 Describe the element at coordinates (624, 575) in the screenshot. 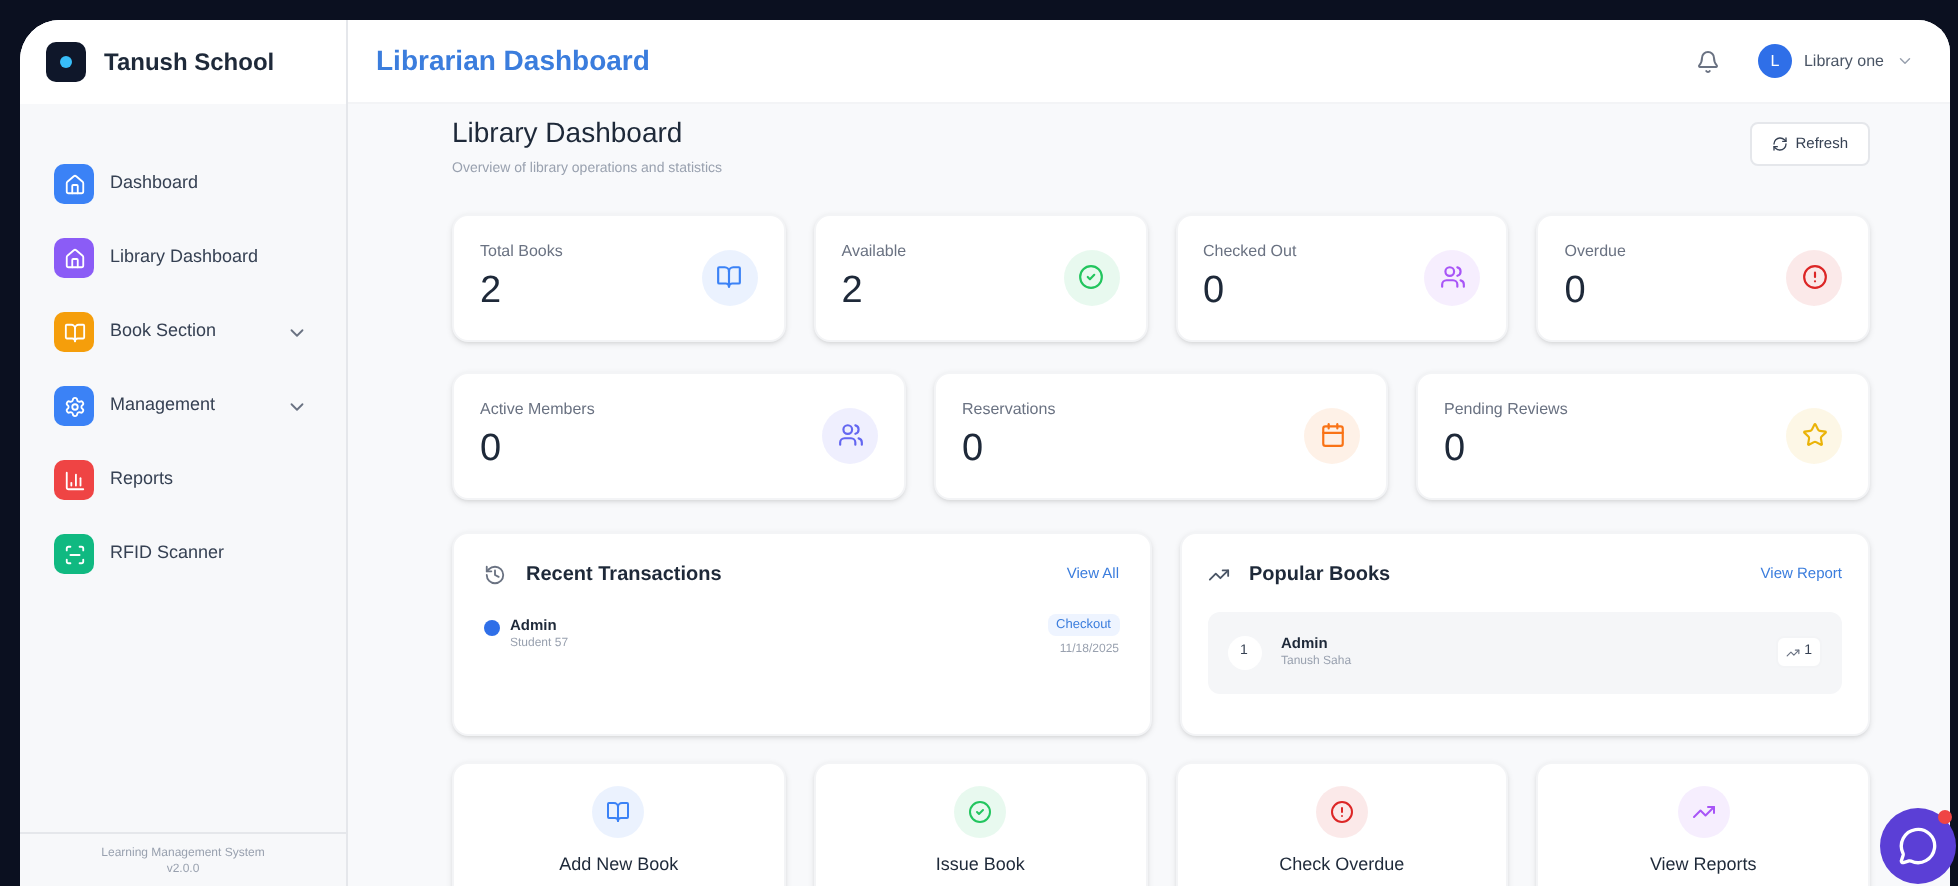

I see `panel-title: Recent Transactions` at that location.